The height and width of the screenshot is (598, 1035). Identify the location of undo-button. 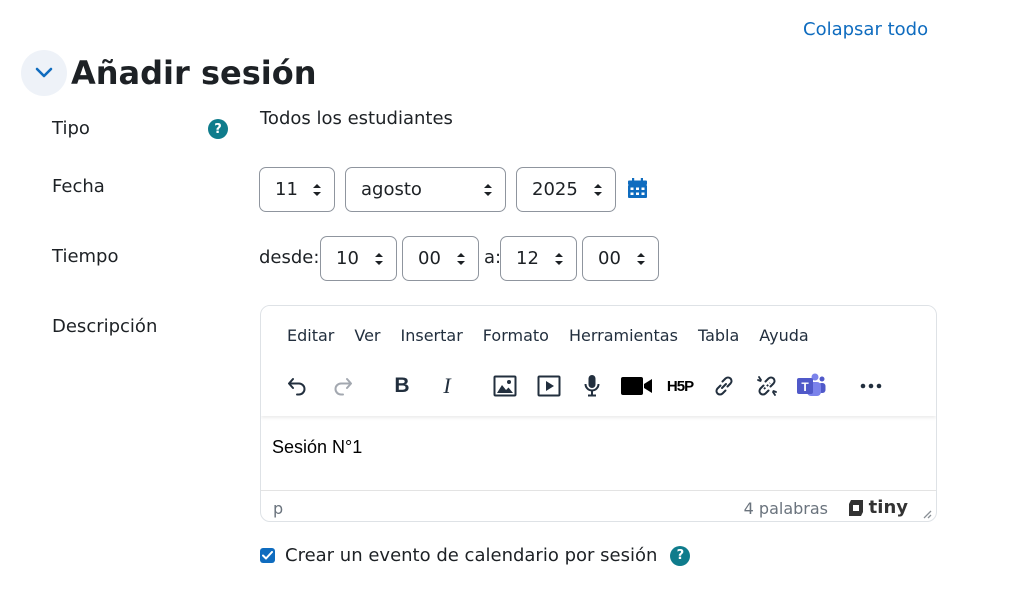
(297, 386).